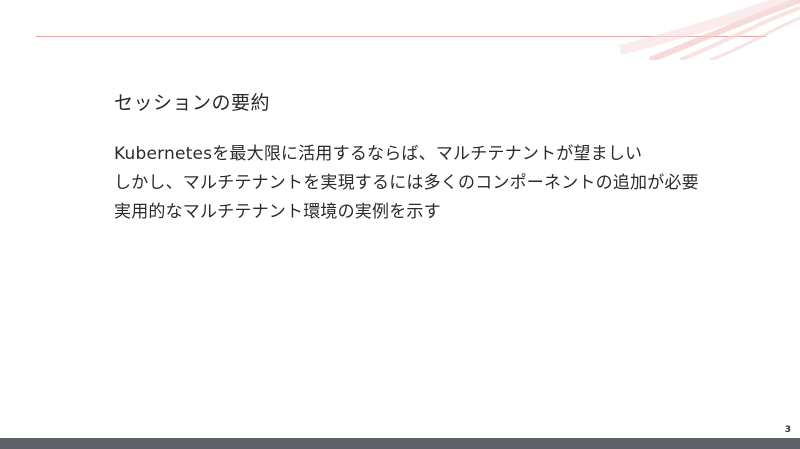 The height and width of the screenshot is (449, 800). I want to click on corner-decoration, so click(709, 30).